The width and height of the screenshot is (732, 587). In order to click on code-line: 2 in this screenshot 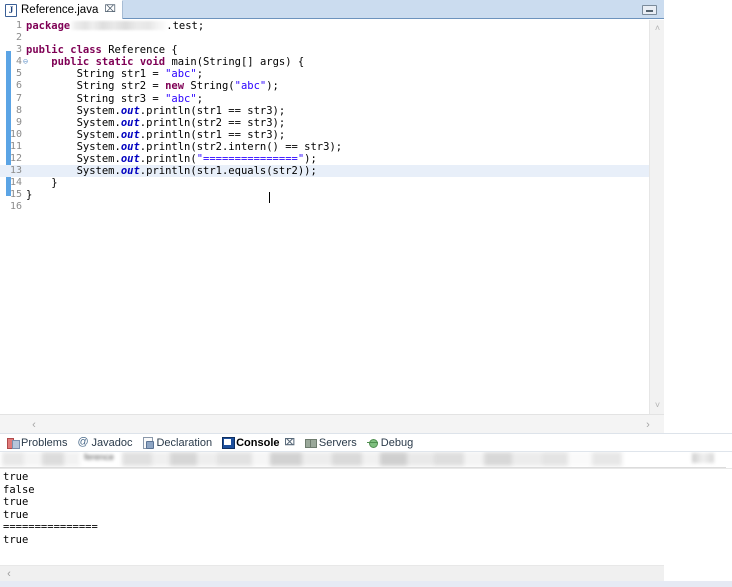, I will do `click(325, 38)`.